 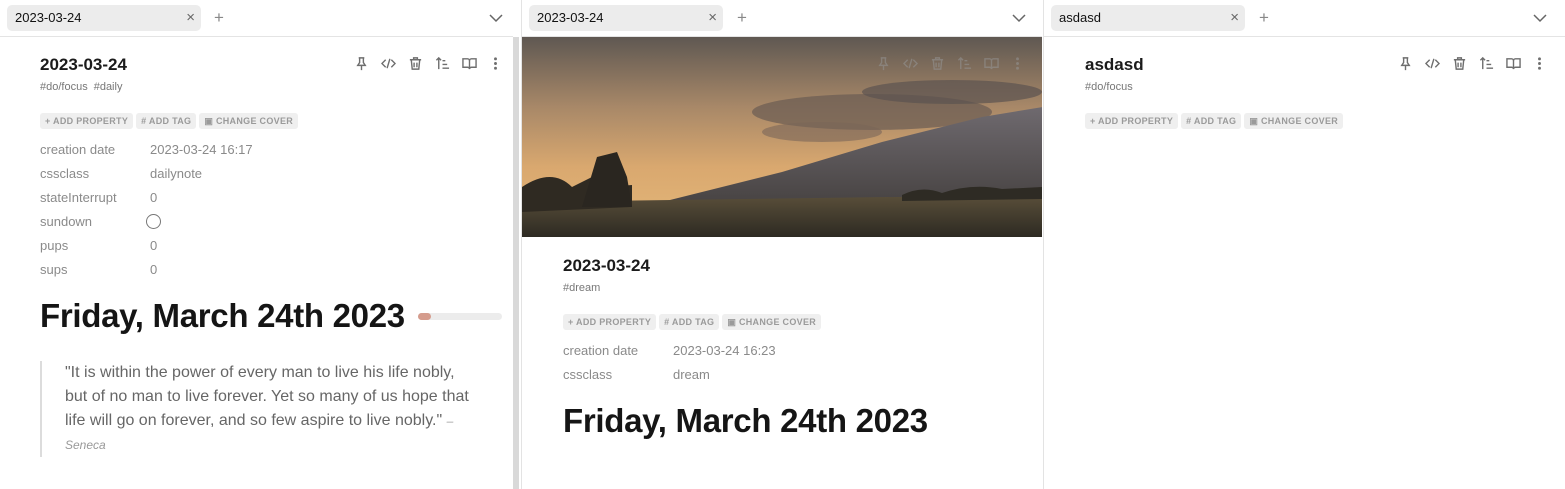 I want to click on tag-list: #do/focus, so click(x=1112, y=87).